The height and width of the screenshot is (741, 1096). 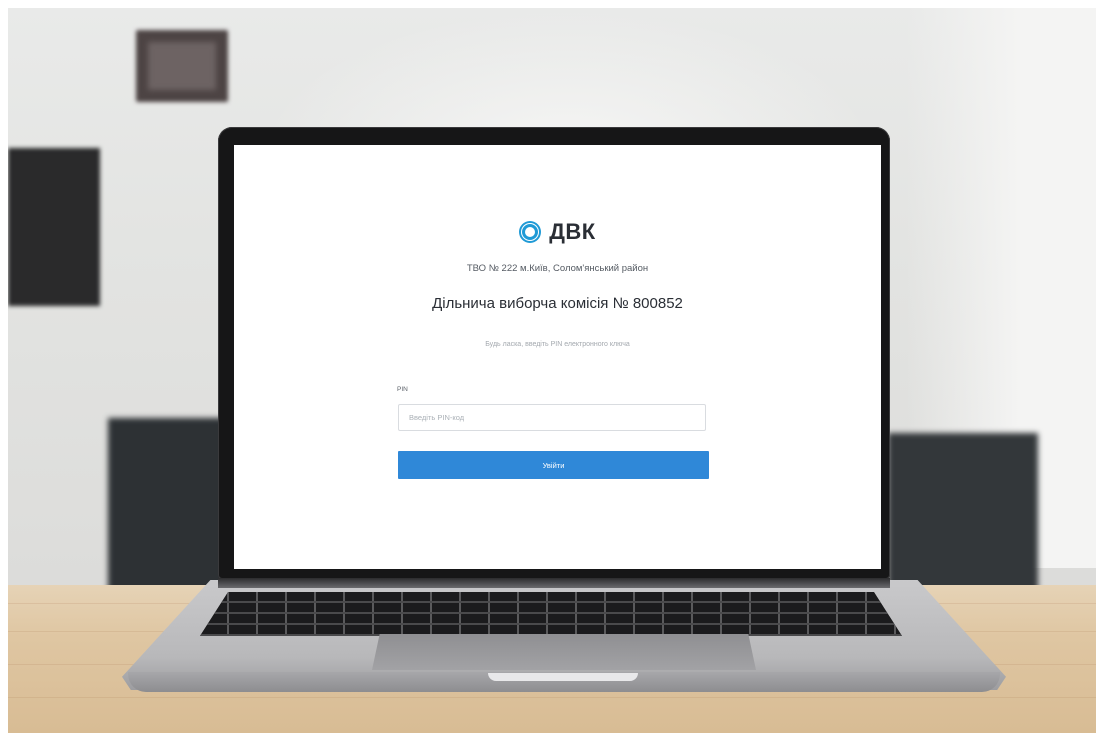 I want to click on pin-input, so click(x=552, y=417).